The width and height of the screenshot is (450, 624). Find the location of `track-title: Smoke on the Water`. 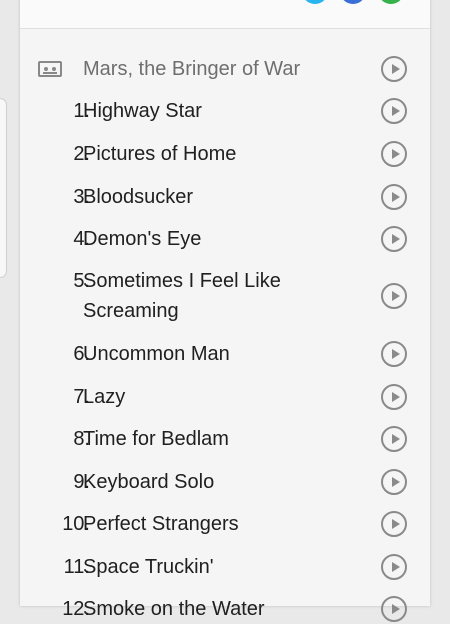

track-title: Smoke on the Water is located at coordinates (174, 609).